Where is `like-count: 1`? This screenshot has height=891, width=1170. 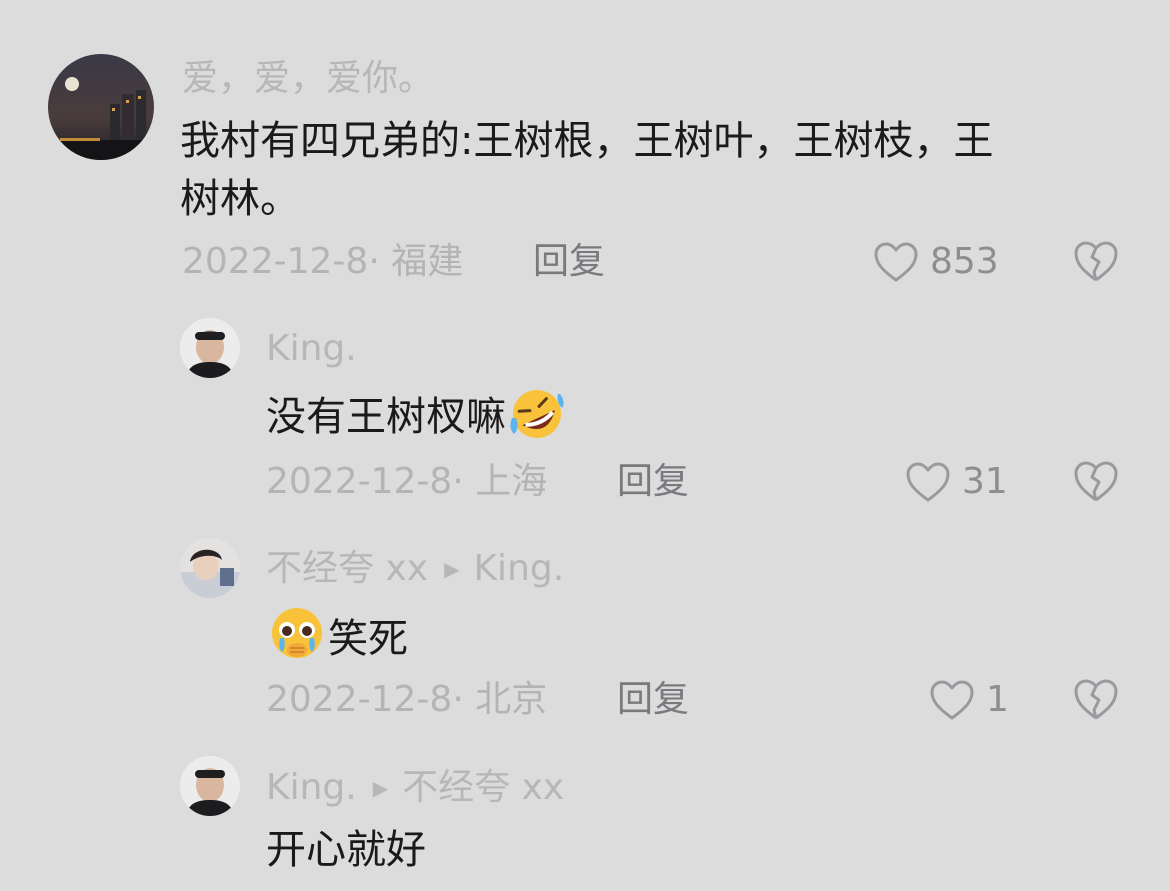
like-count: 1 is located at coordinates (997, 699).